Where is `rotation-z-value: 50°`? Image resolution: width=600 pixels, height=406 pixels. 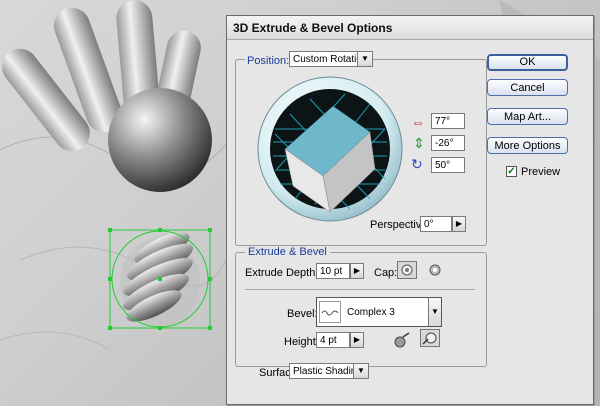 rotation-z-value: 50° is located at coordinates (443, 165).